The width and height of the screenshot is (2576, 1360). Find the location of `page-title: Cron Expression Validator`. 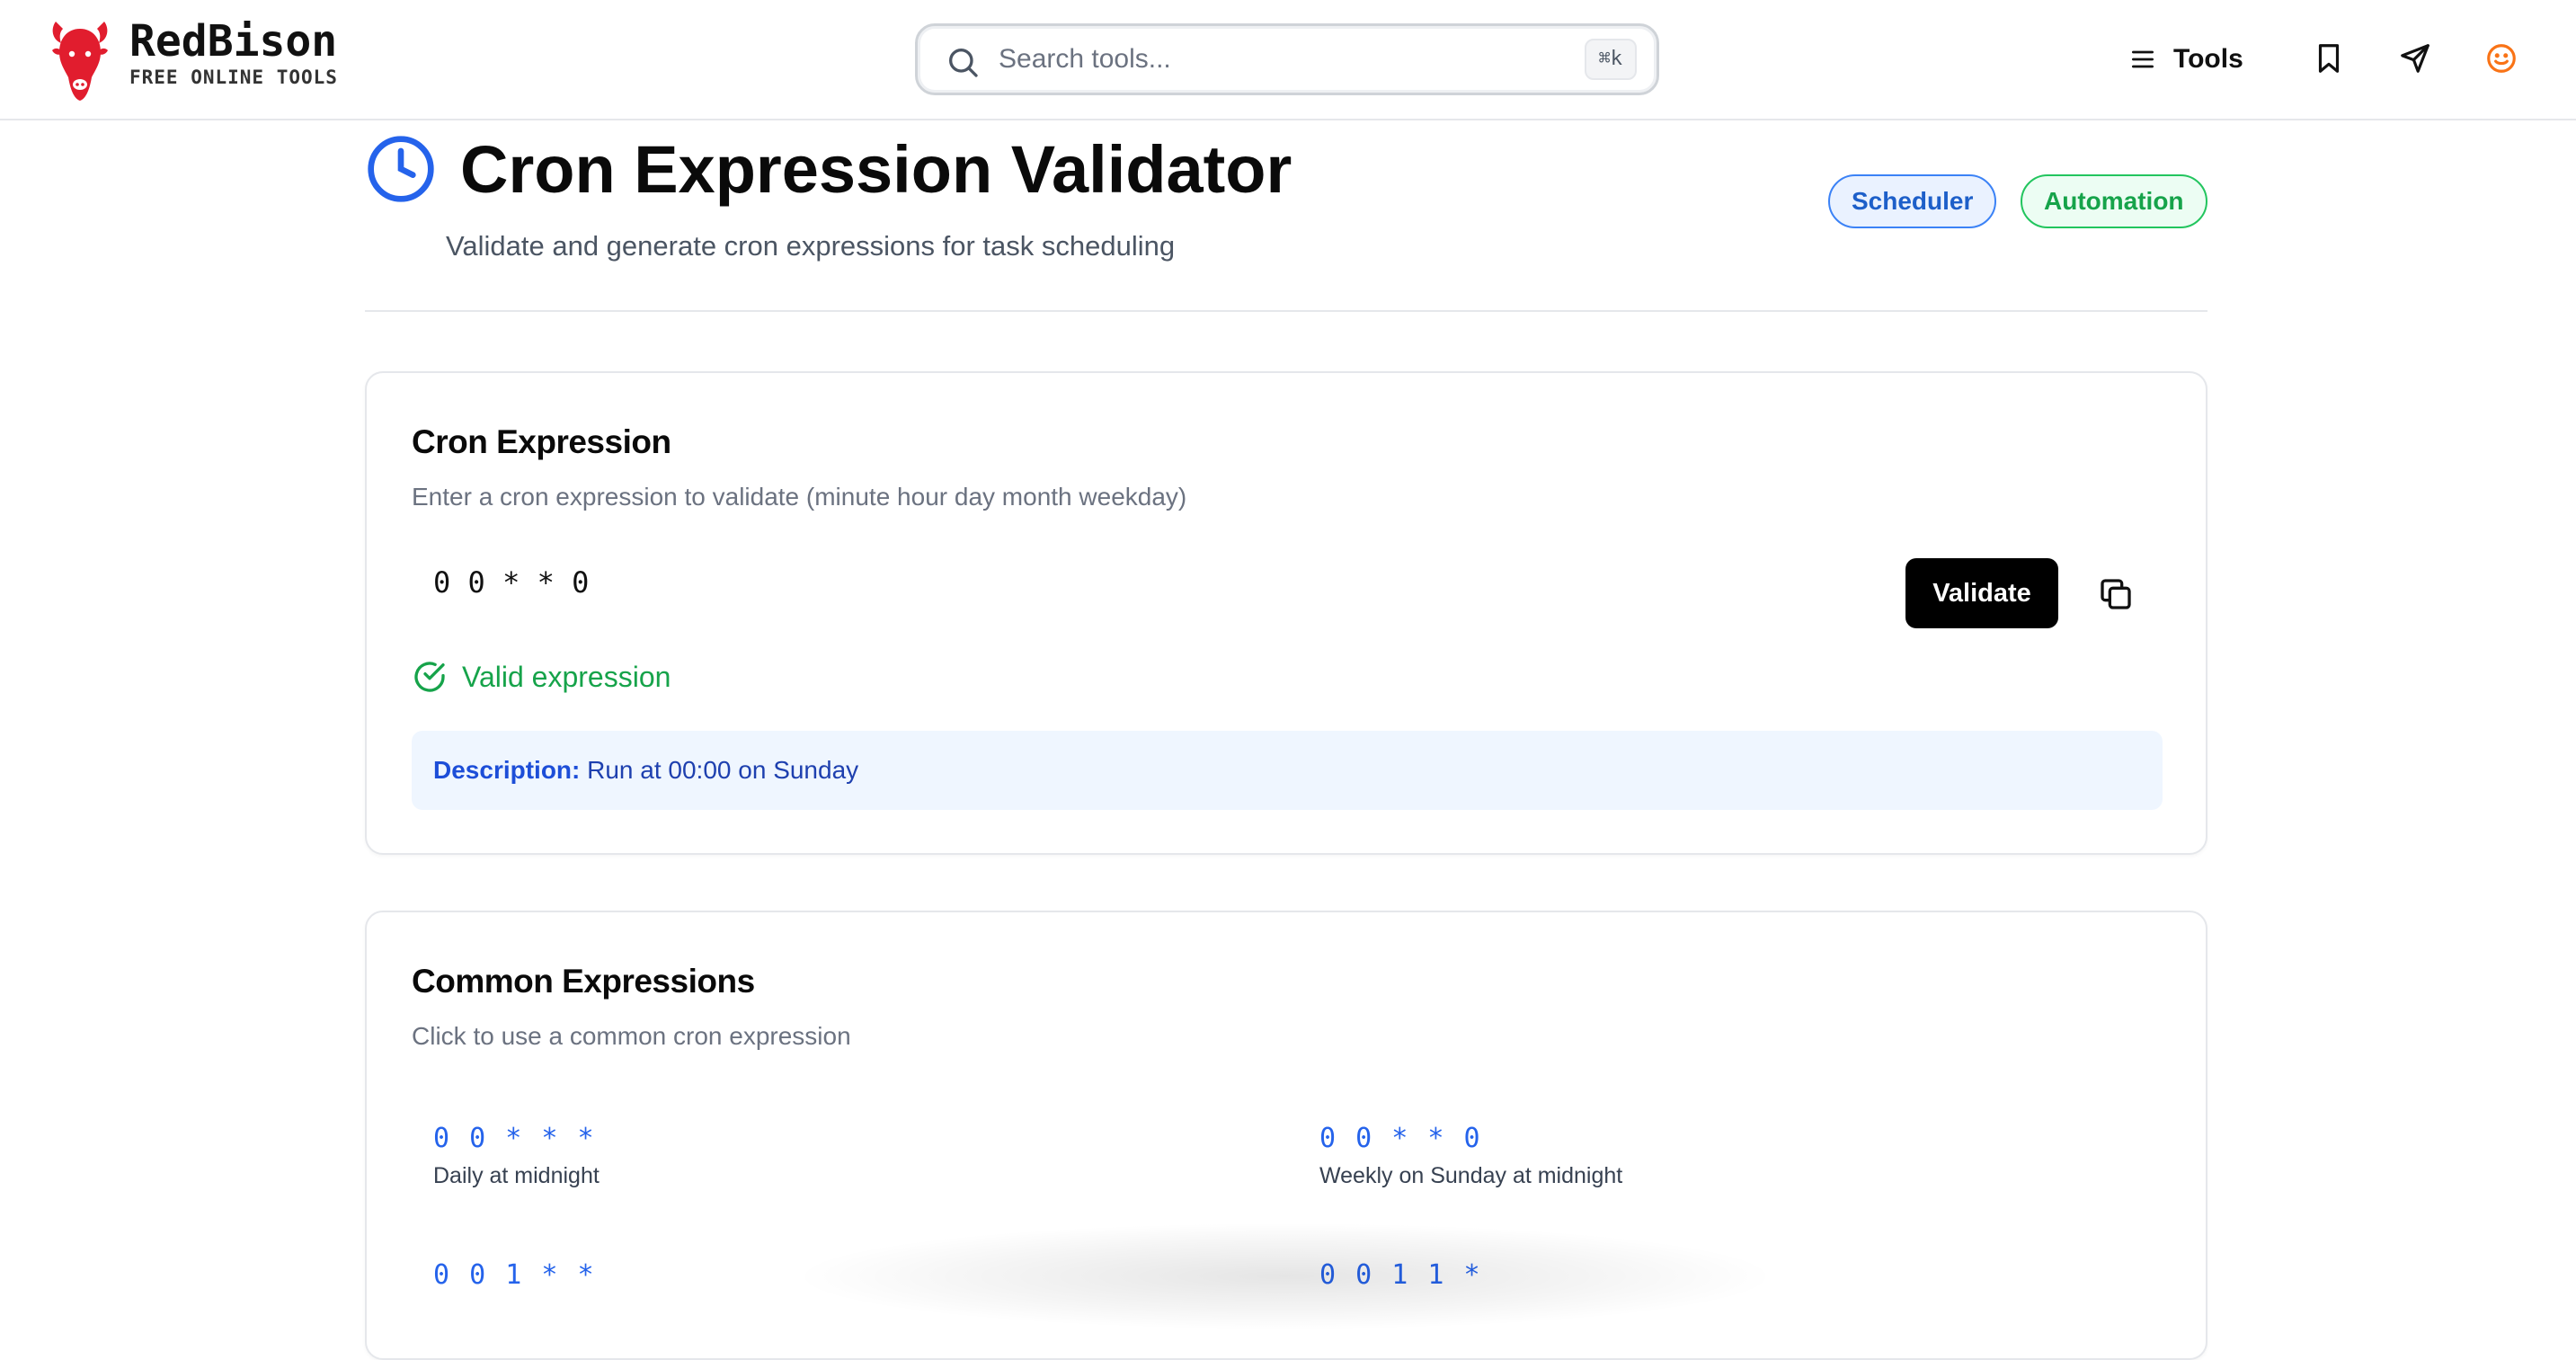

page-title: Cron Expression Validator is located at coordinates (876, 169).